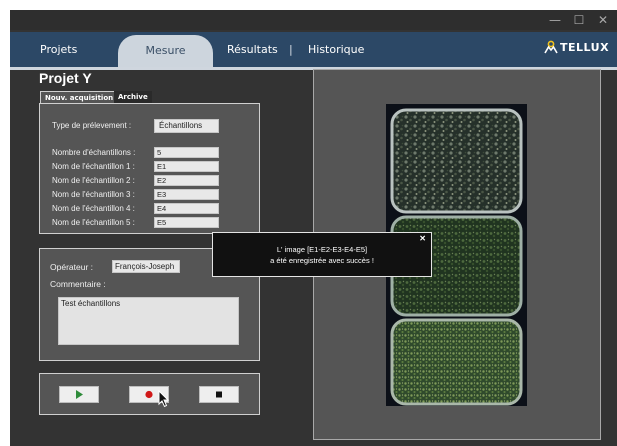 This screenshot has height=446, width=617. What do you see at coordinates (65, 78) in the screenshot?
I see `project-title: Projet Y` at bounding box center [65, 78].